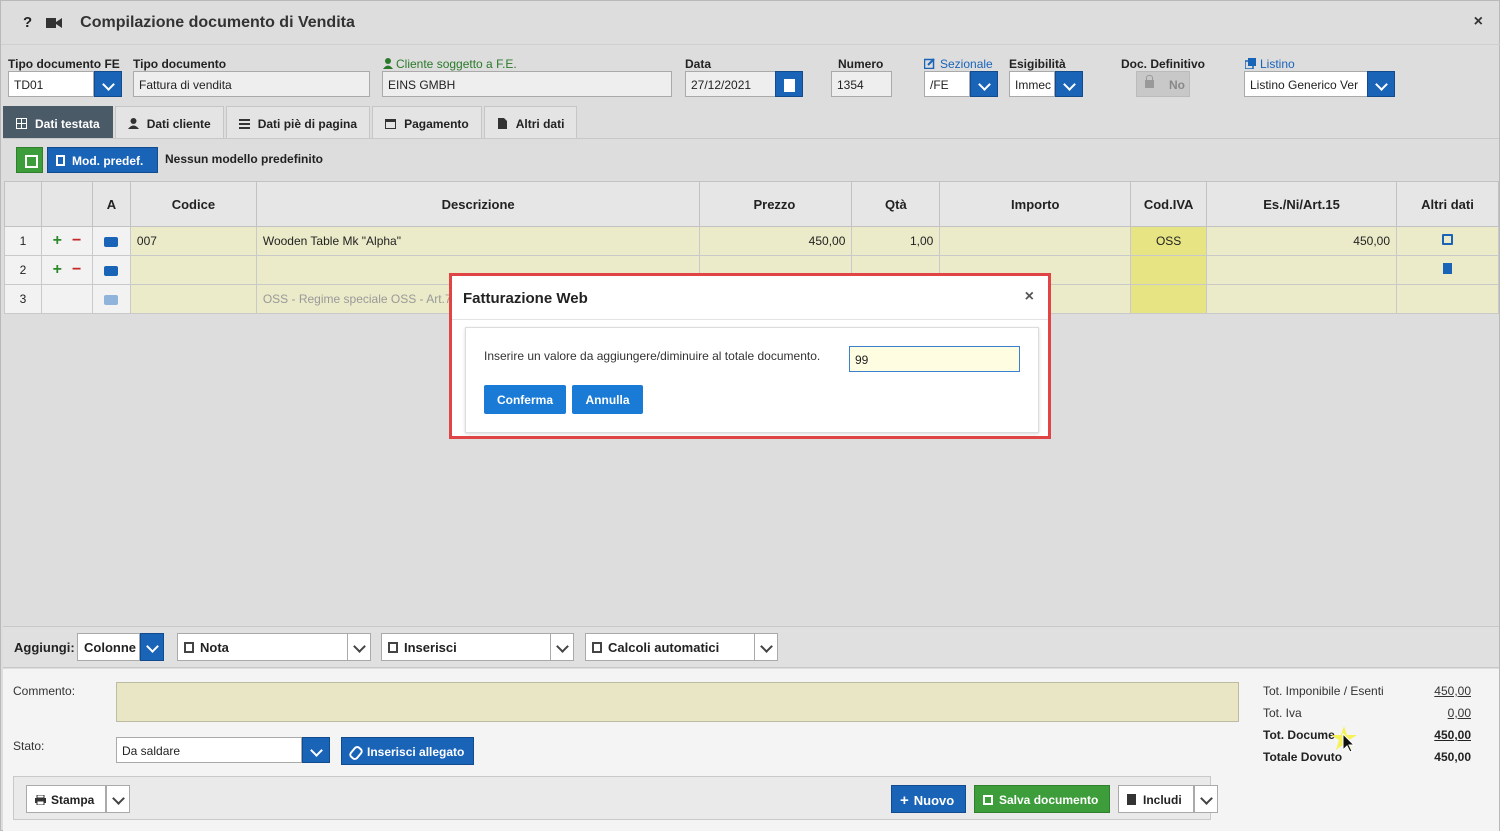 Image resolution: width=1500 pixels, height=831 pixels. I want to click on nota-dropdown-button, so click(359, 647).